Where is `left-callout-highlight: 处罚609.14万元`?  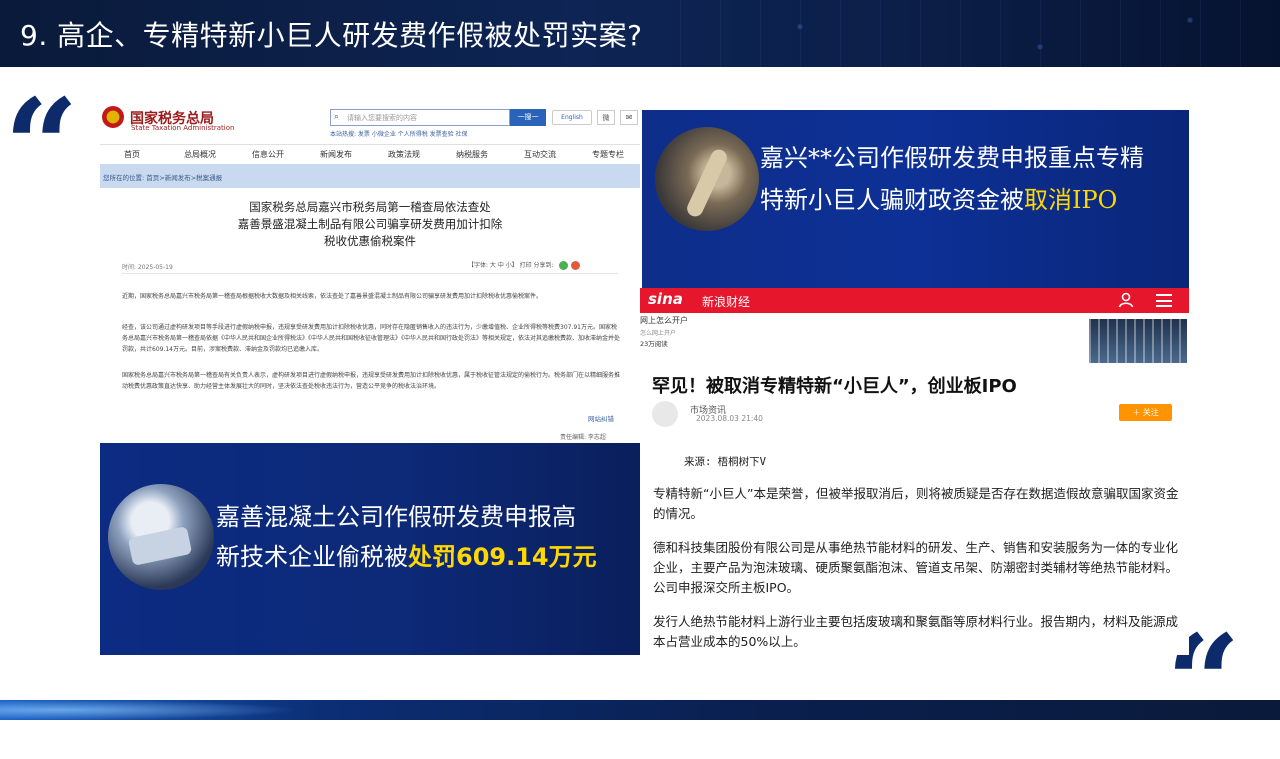 left-callout-highlight: 处罚609.14万元 is located at coordinates (502, 557).